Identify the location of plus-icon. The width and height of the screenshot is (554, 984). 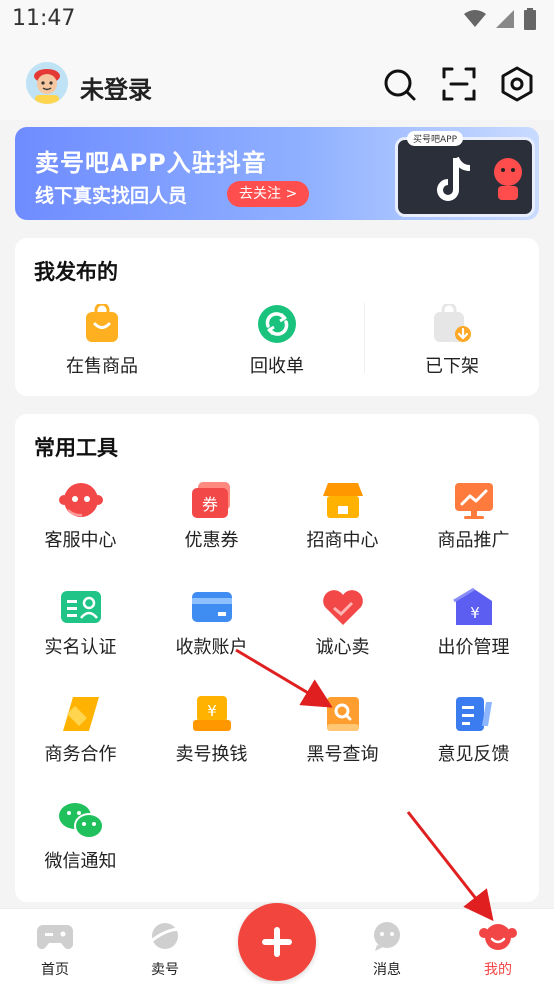
(277, 942).